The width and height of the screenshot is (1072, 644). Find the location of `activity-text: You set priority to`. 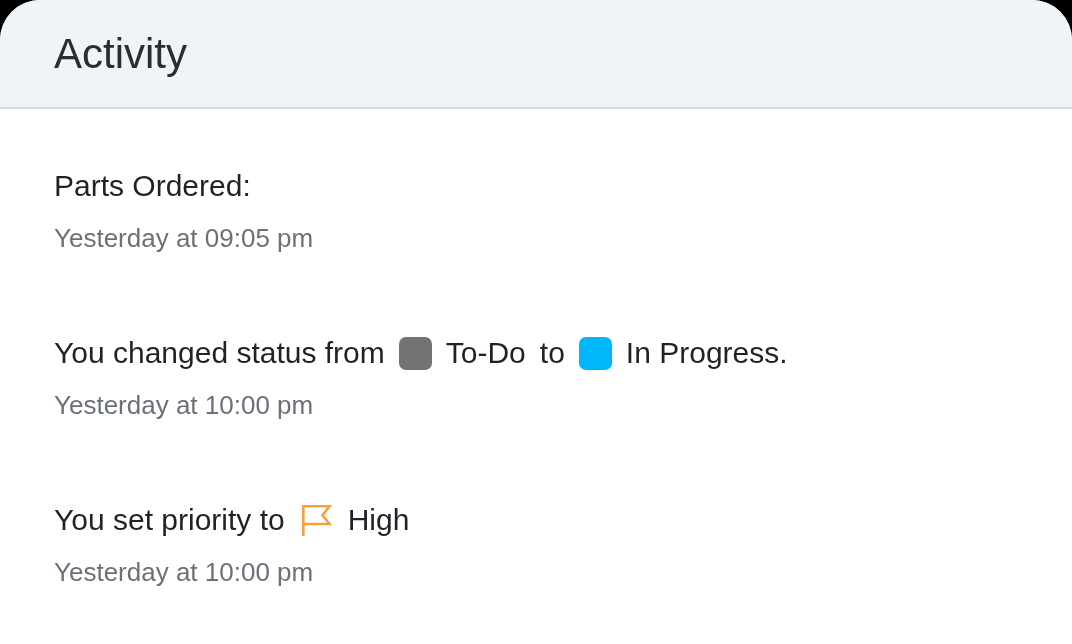

activity-text: You set priority to is located at coordinates (169, 520).